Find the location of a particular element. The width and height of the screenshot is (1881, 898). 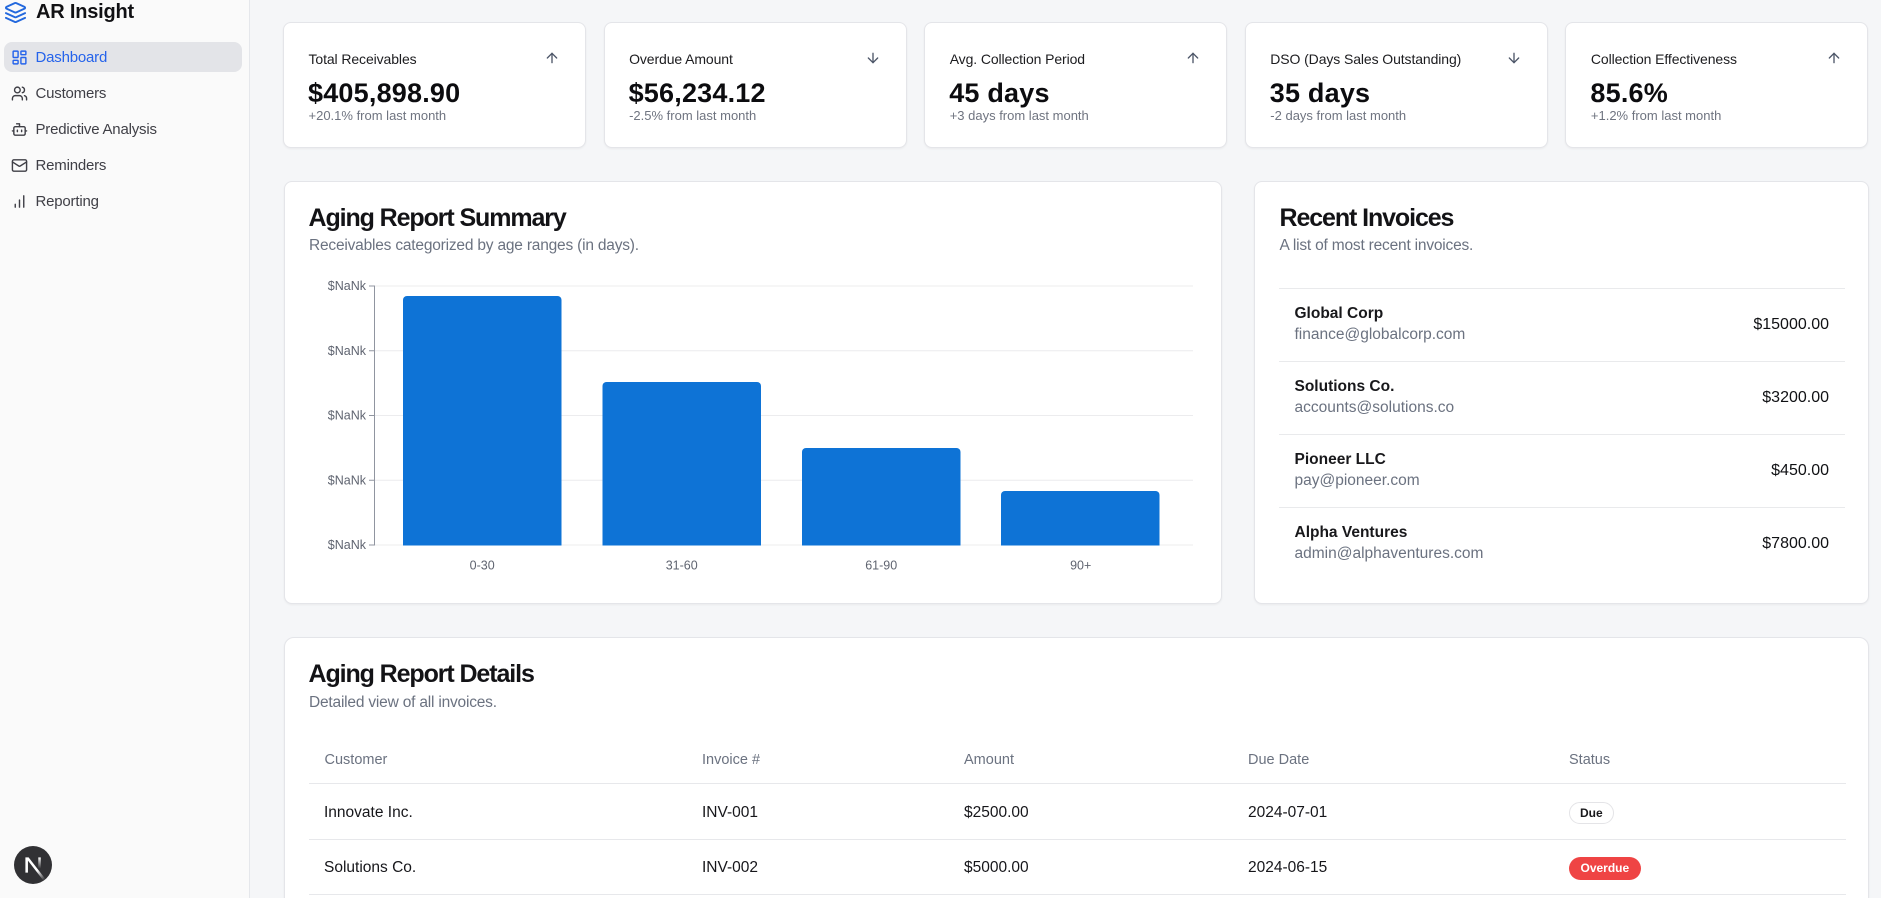

svg-text: 90+ is located at coordinates (1080, 566).